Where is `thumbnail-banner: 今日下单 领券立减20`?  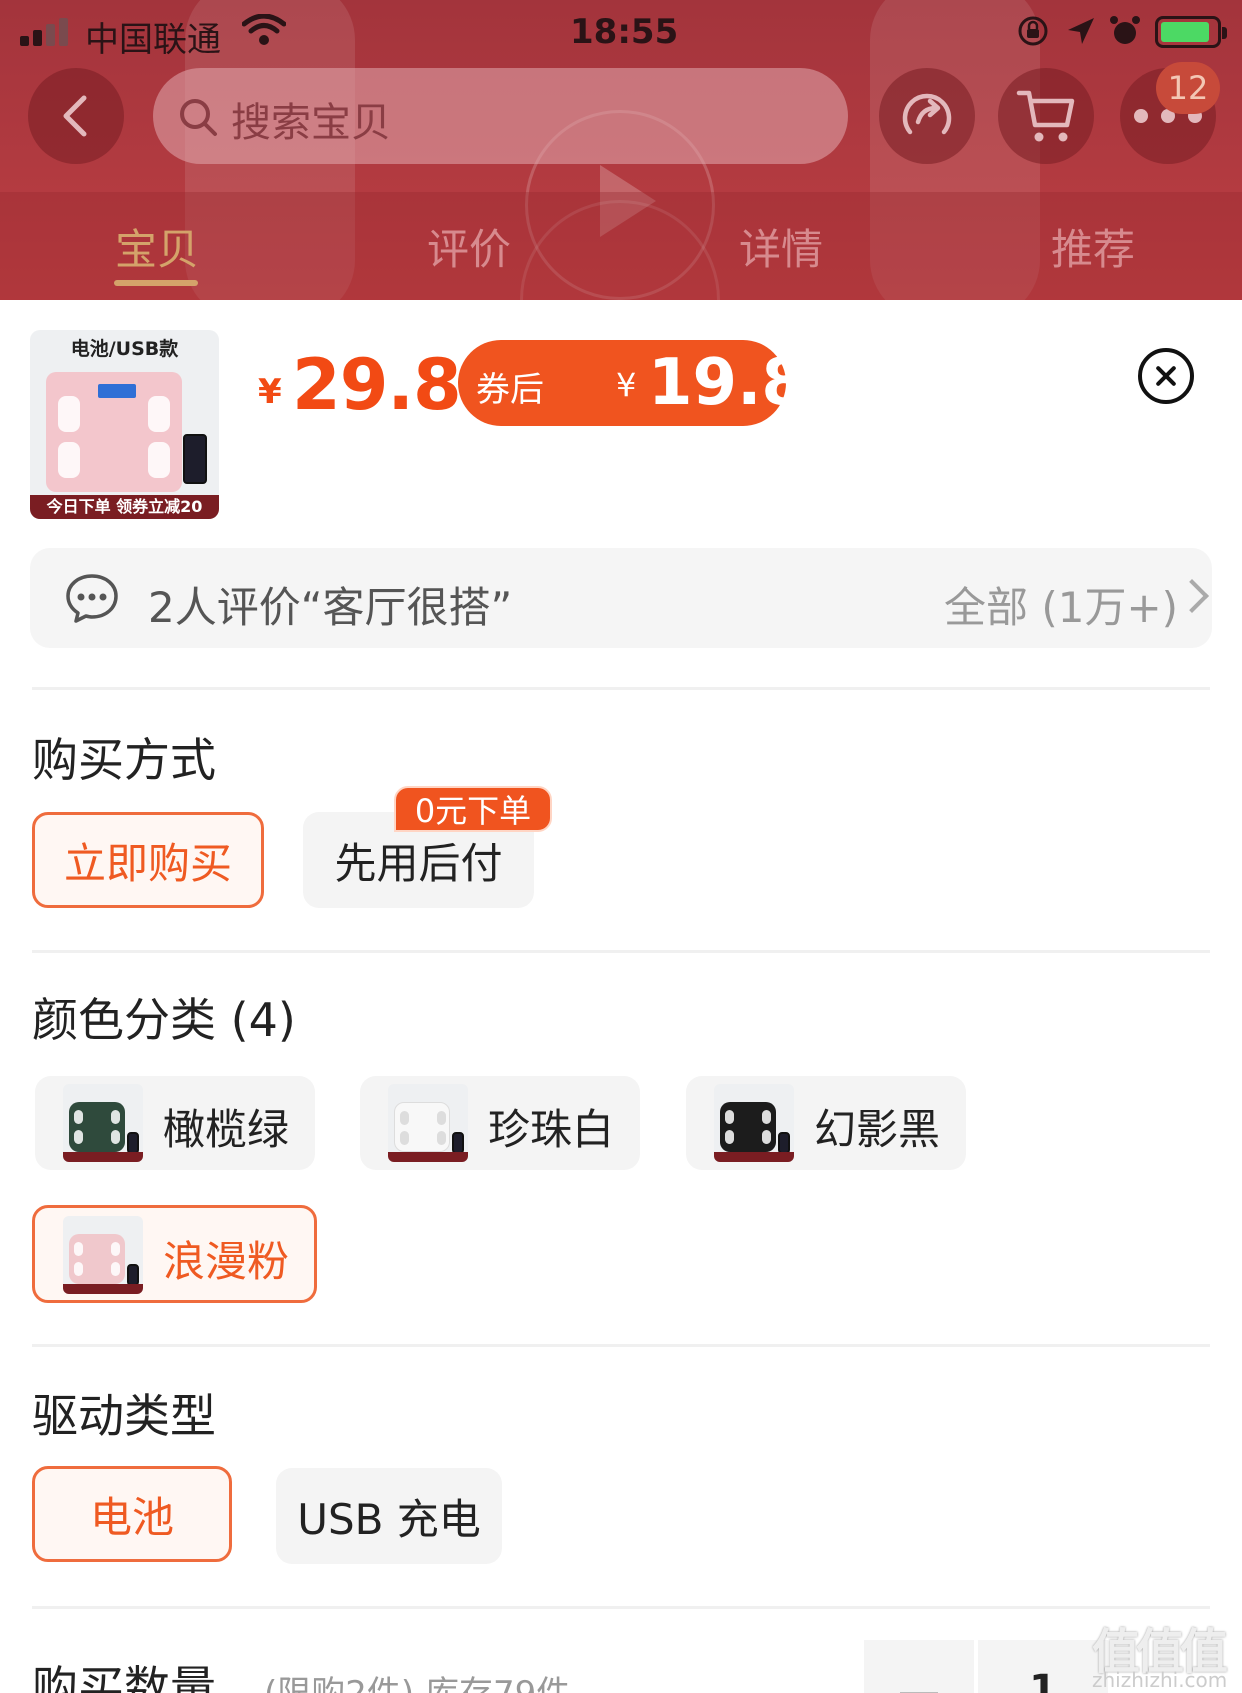
thumbnail-banner: 今日下单 领券立减20 is located at coordinates (124, 507).